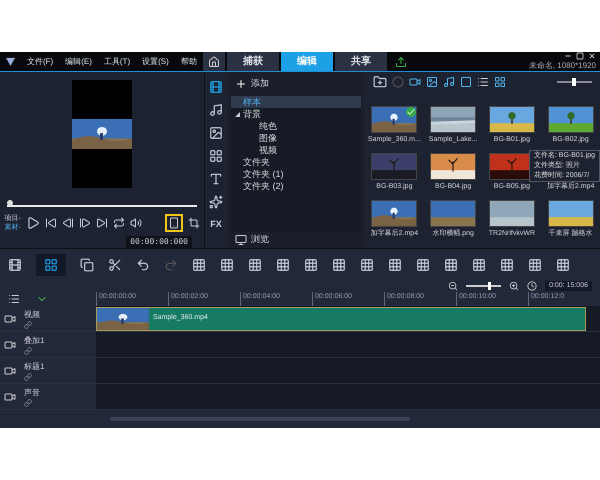 The height and width of the screenshot is (480, 600). What do you see at coordinates (216, 87) in the screenshot?
I see `media-icon` at bounding box center [216, 87].